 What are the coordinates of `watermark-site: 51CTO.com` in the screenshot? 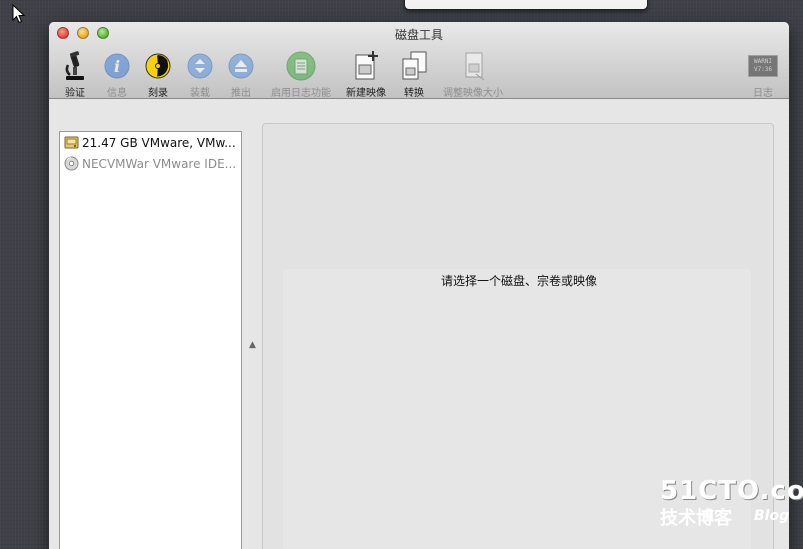 It's located at (731, 491).